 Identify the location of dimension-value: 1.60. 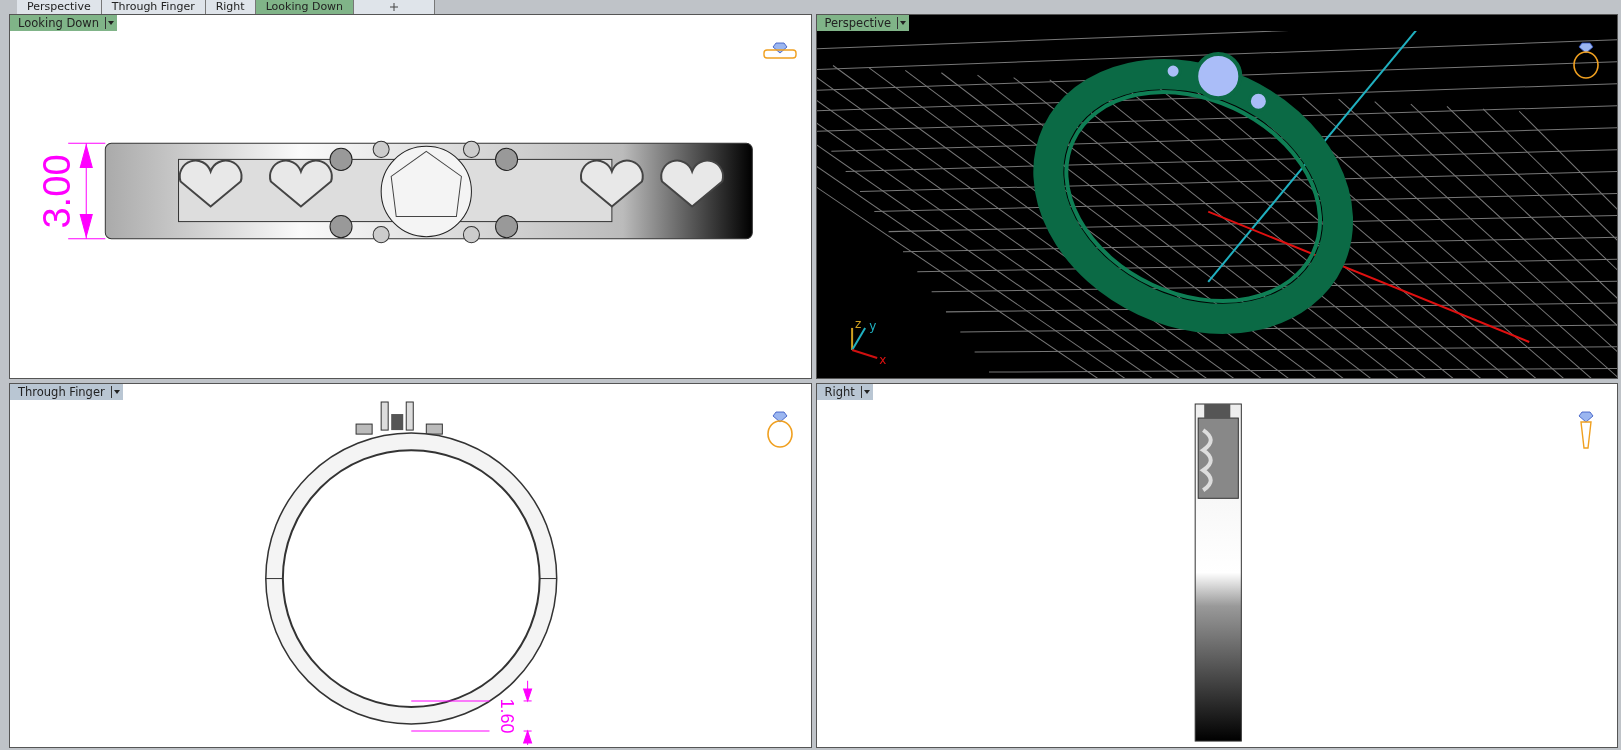
(506, 716).